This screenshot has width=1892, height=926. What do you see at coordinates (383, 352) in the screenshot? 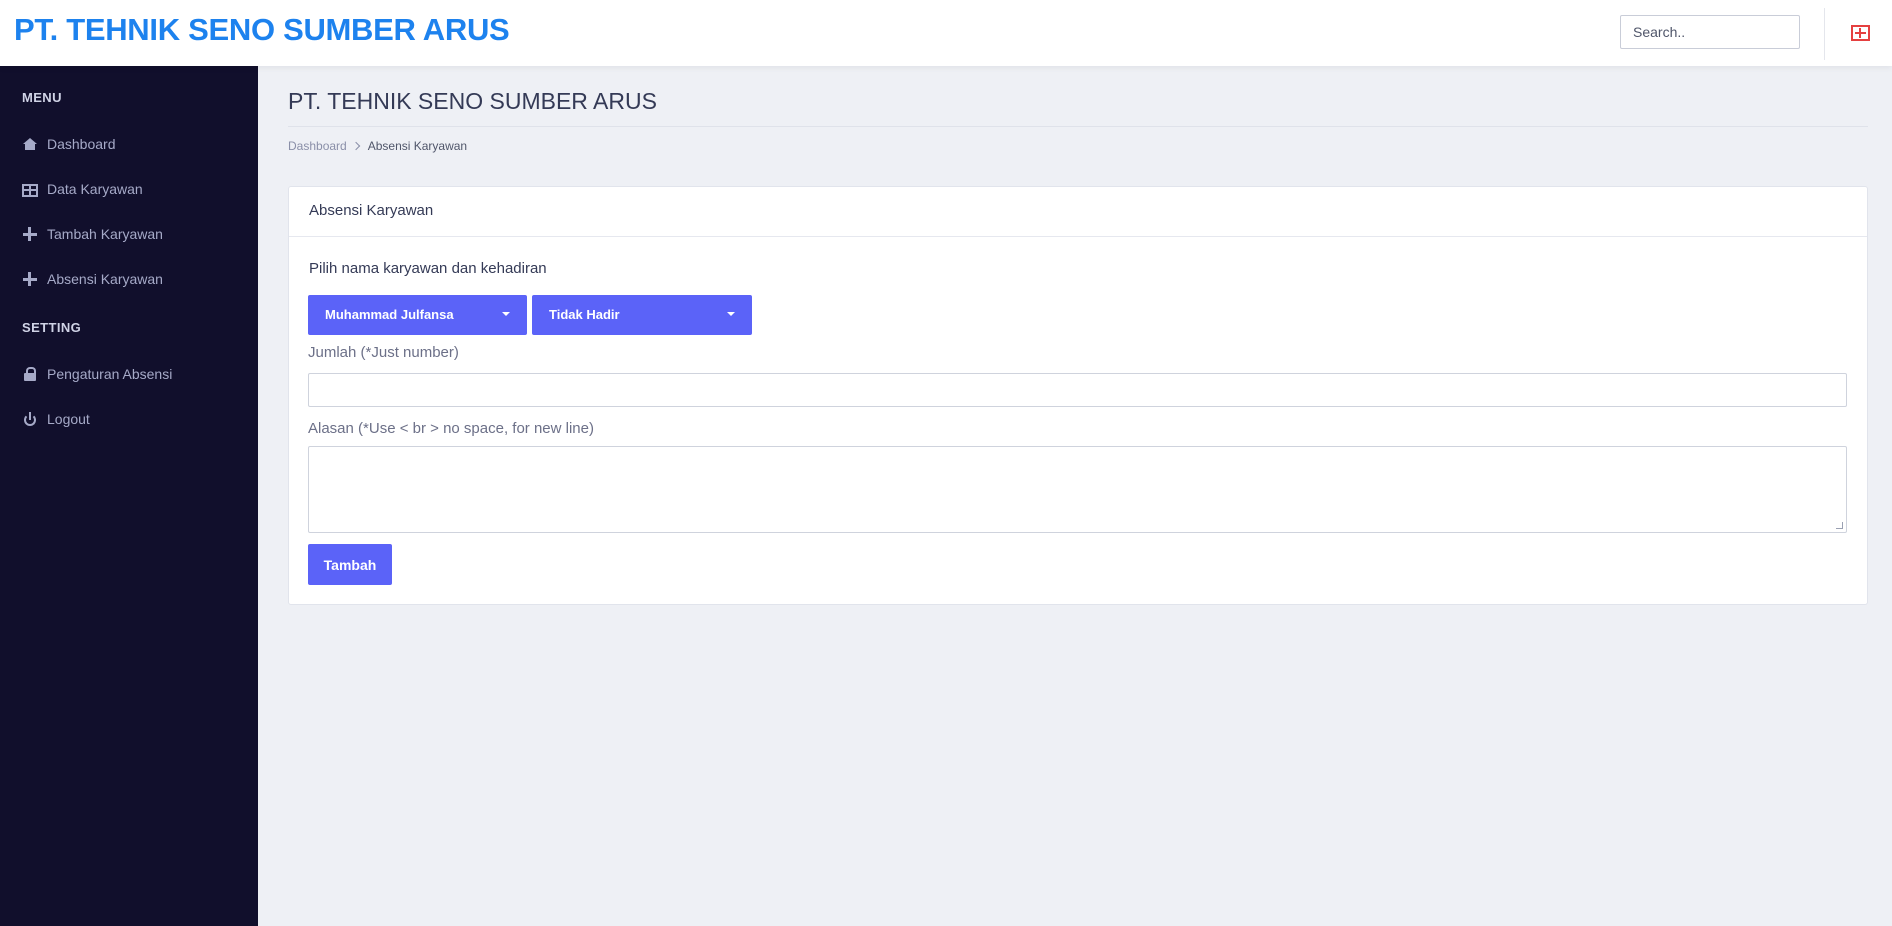
I see `amount-label: Jumlah (*Just number)` at bounding box center [383, 352].